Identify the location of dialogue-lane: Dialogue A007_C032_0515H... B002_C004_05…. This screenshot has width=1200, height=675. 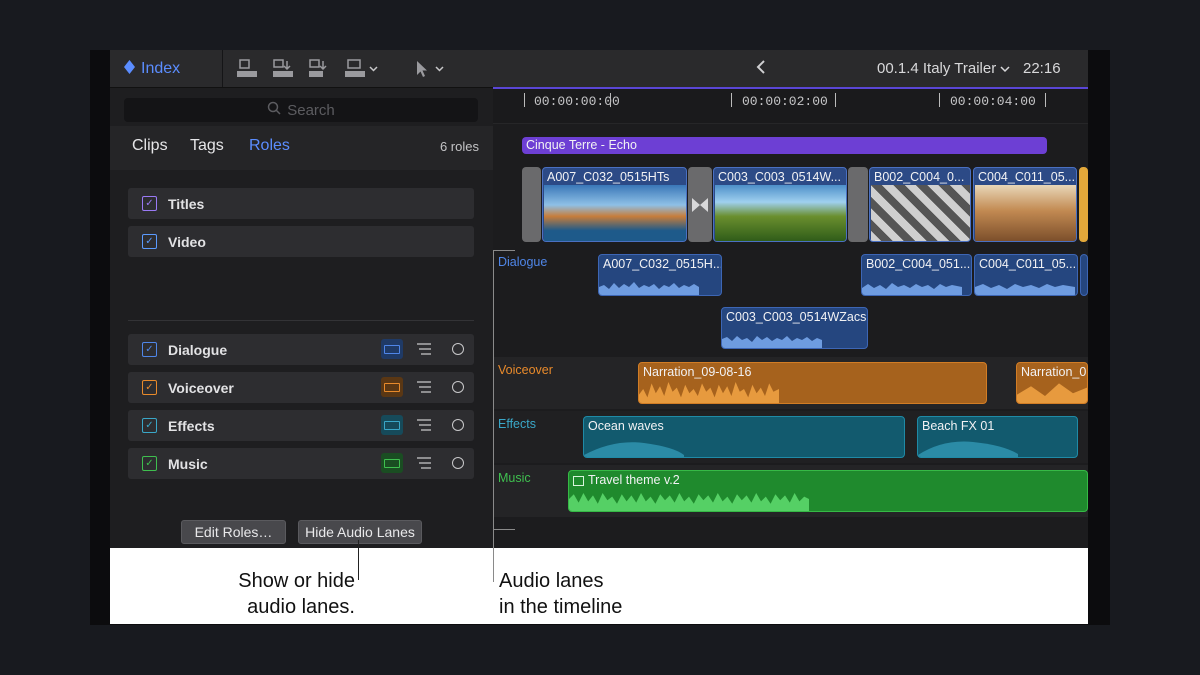
(790, 301).